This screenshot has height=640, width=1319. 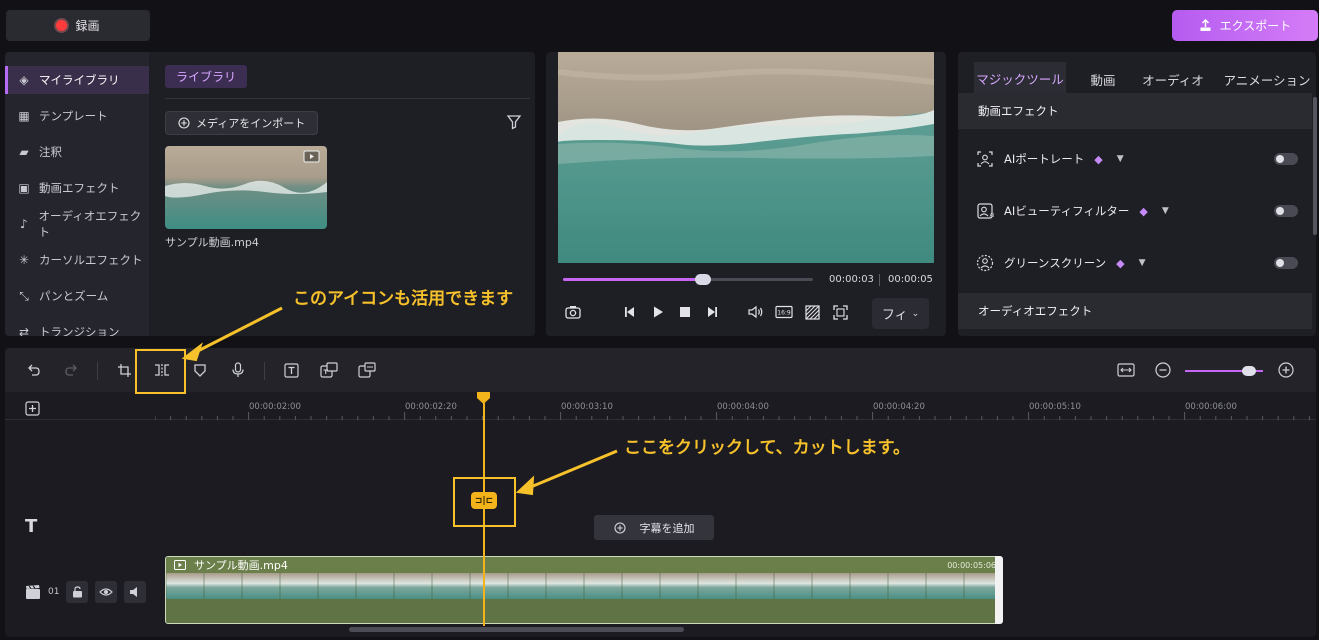 What do you see at coordinates (135, 592) in the screenshot?
I see `mute-track-button` at bounding box center [135, 592].